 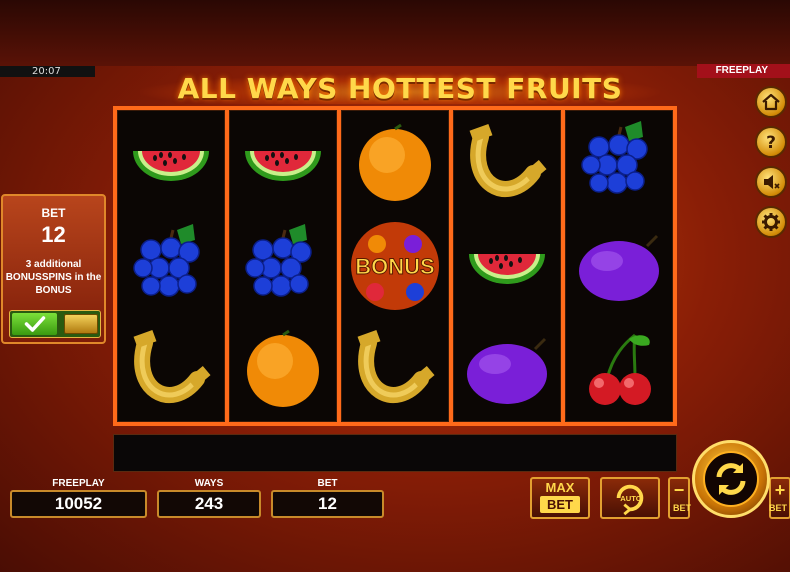 I want to click on home-button, so click(x=771, y=102).